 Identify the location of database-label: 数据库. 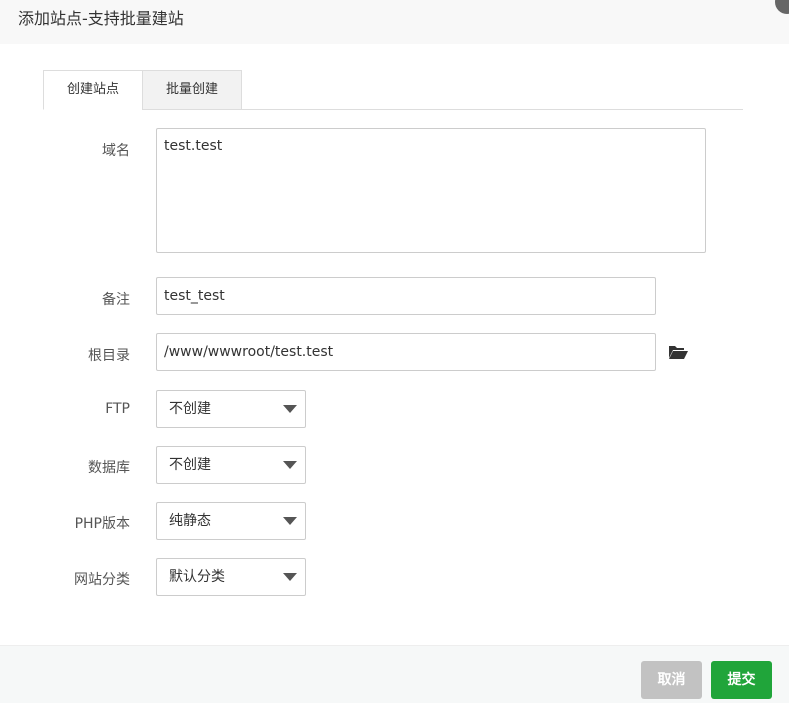
(109, 468).